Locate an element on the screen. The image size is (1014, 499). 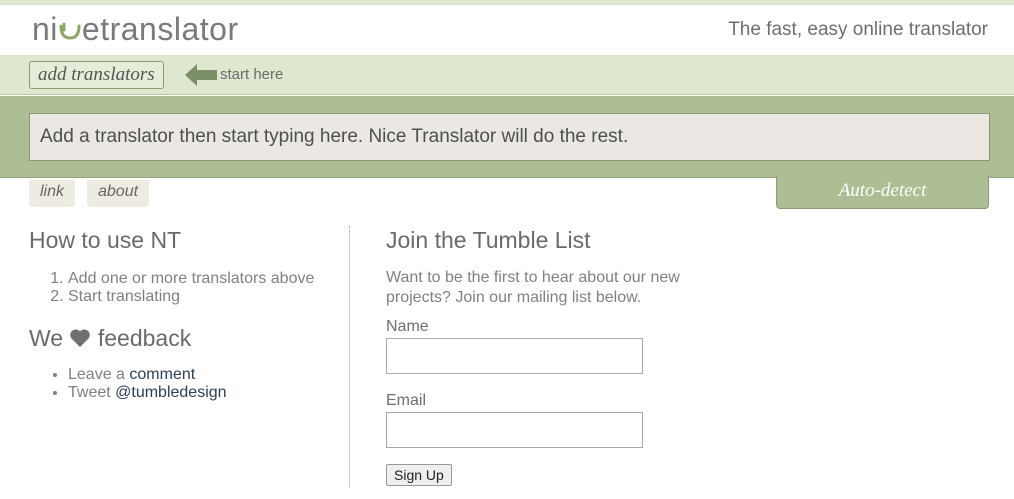
feedback-item: Tweet @tumbledesign is located at coordinates (208, 393).